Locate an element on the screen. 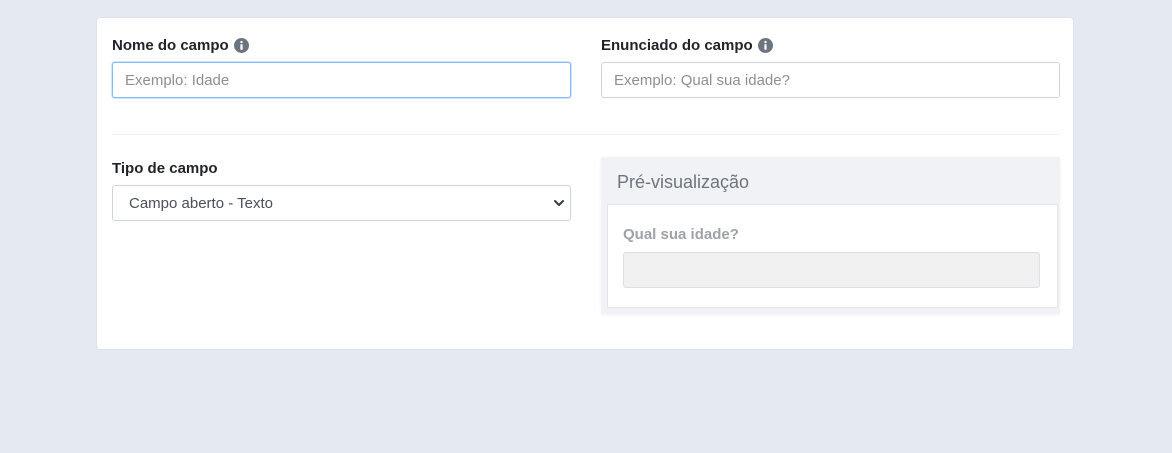 The width and height of the screenshot is (1172, 453). preview-panel: Pré-visualização Qual sua idade? is located at coordinates (830, 235).